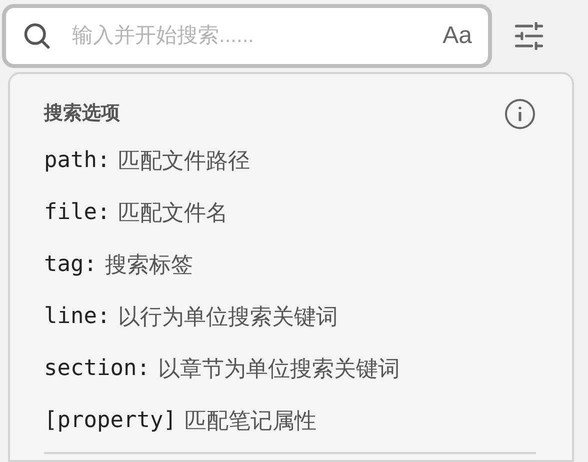 Image resolution: width=588 pixels, height=462 pixels. What do you see at coordinates (148, 264) in the screenshot?
I see `option-description: 搜索标签` at bounding box center [148, 264].